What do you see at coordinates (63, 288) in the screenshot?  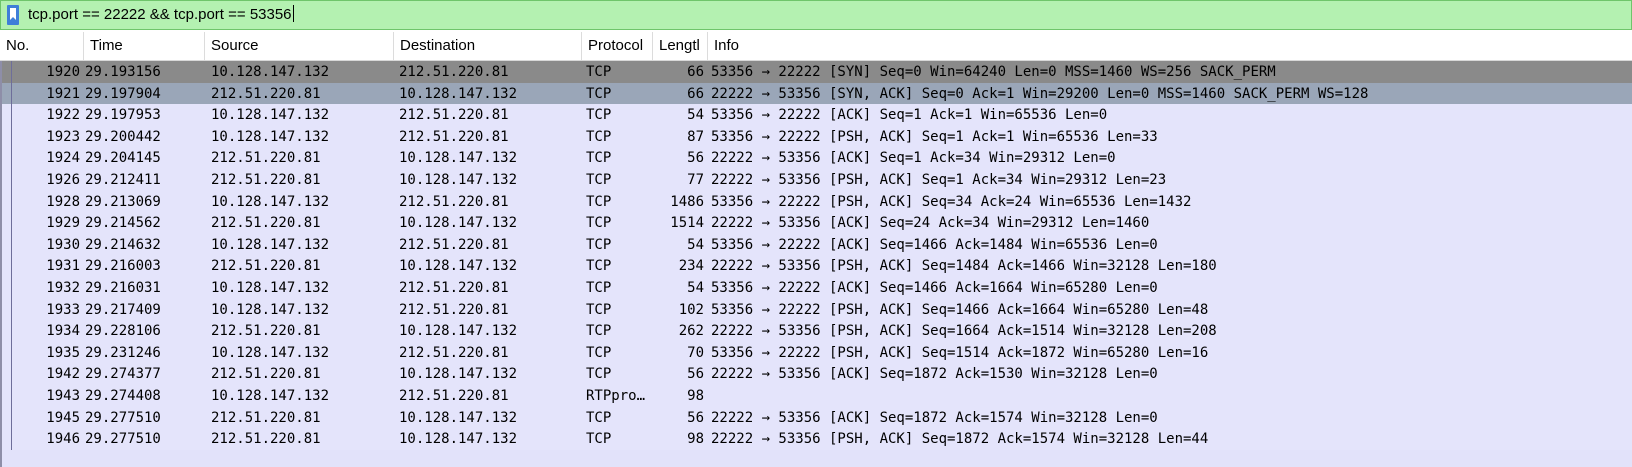 I see `packet-no: 1932` at bounding box center [63, 288].